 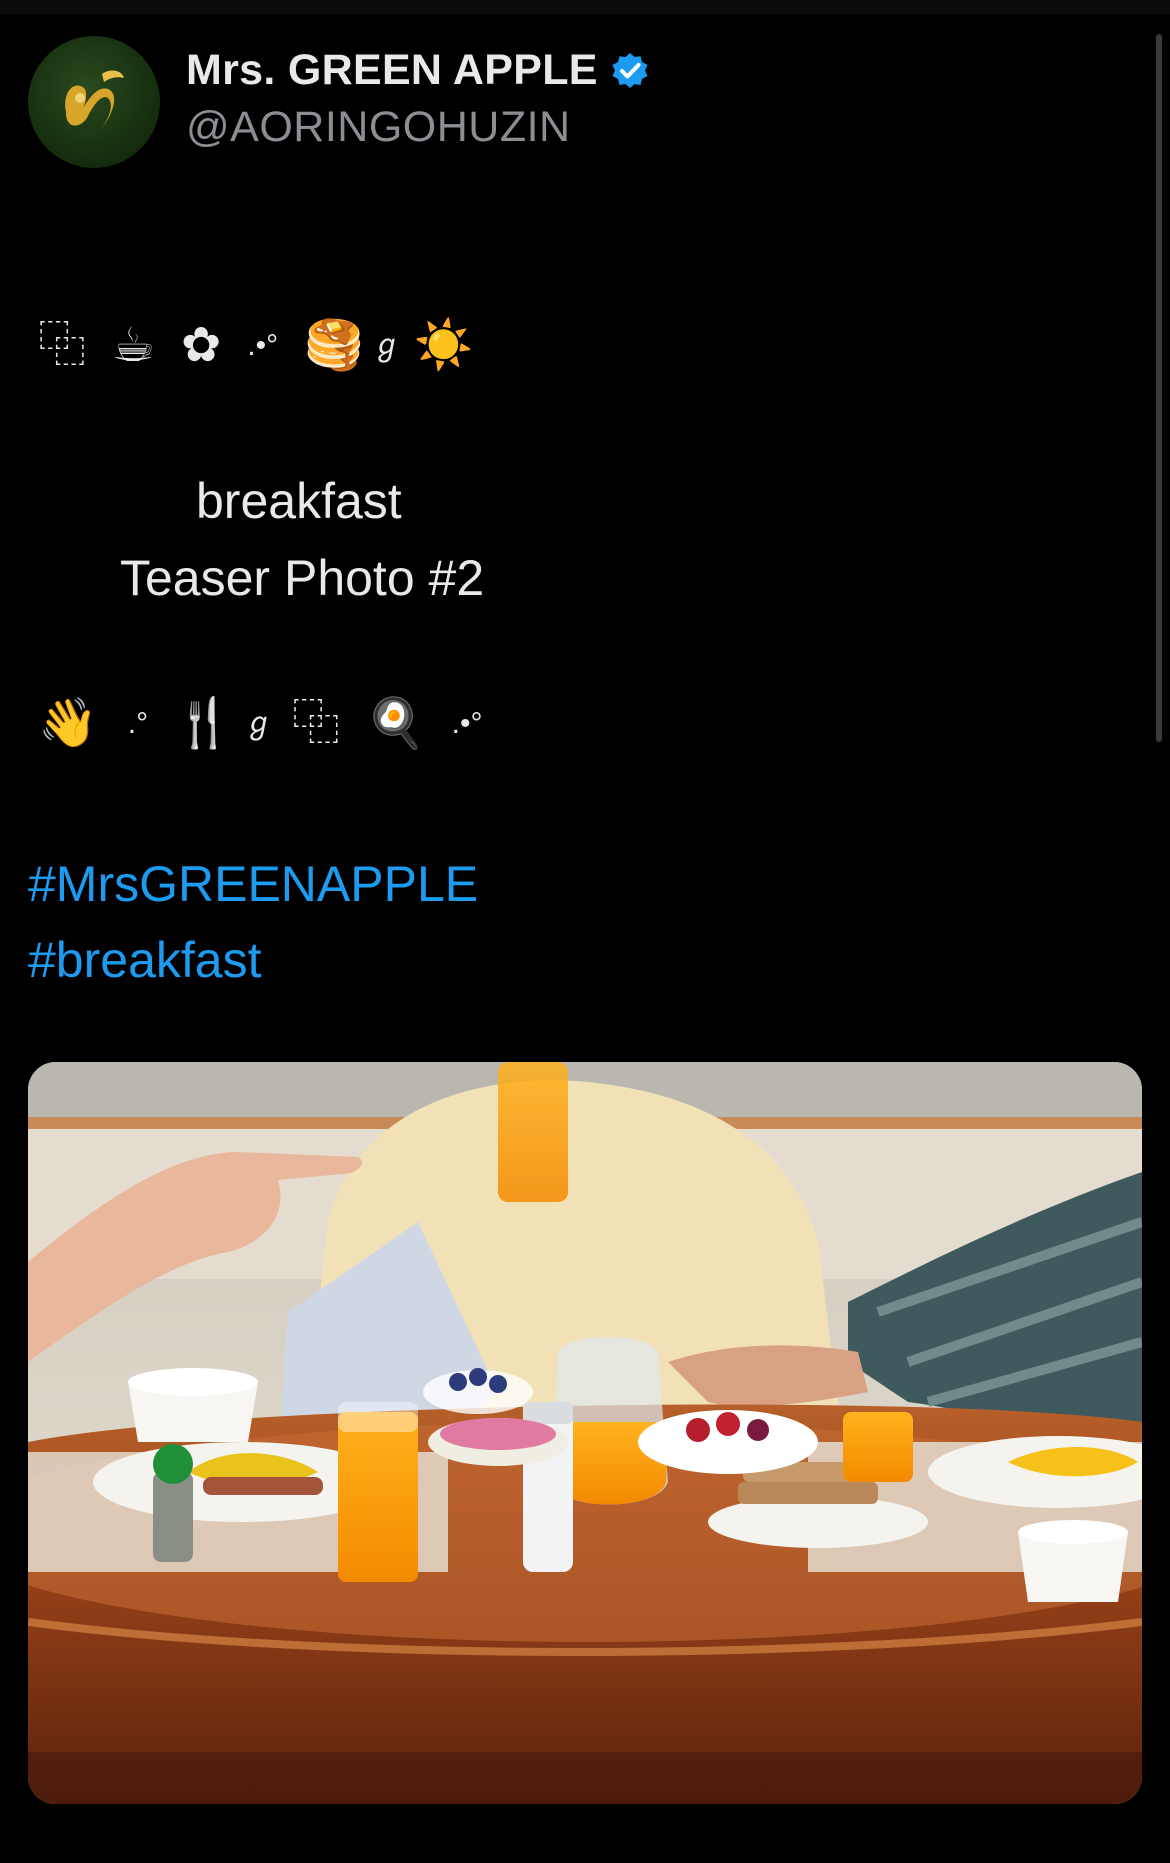 What do you see at coordinates (253, 884) in the screenshot?
I see `hashtag-mrsgreenapple: #MrsGREENAPPLE` at bounding box center [253, 884].